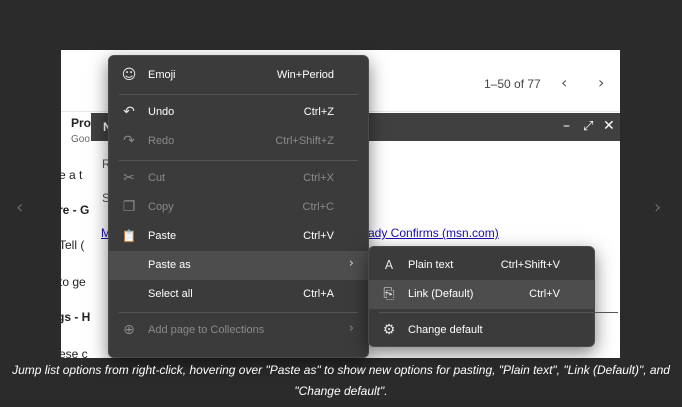  Describe the element at coordinates (80, 139) in the screenshot. I see `email-sender-sub-partial: Goo` at that location.